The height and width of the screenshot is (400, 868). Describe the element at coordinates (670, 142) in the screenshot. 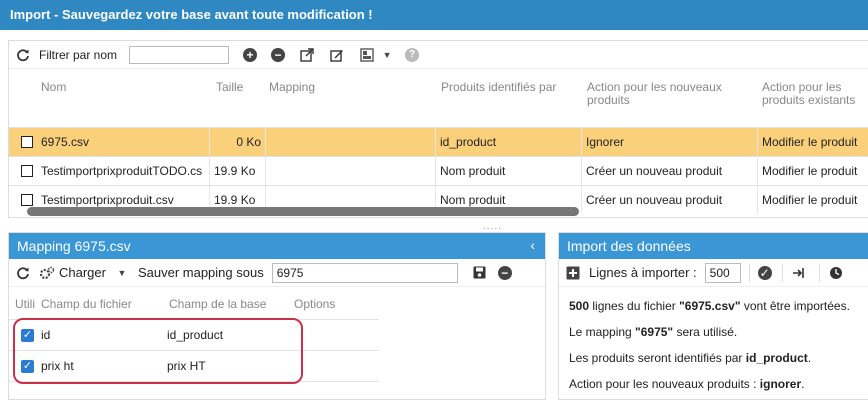

I see `file-new-action: Ignorer` at that location.